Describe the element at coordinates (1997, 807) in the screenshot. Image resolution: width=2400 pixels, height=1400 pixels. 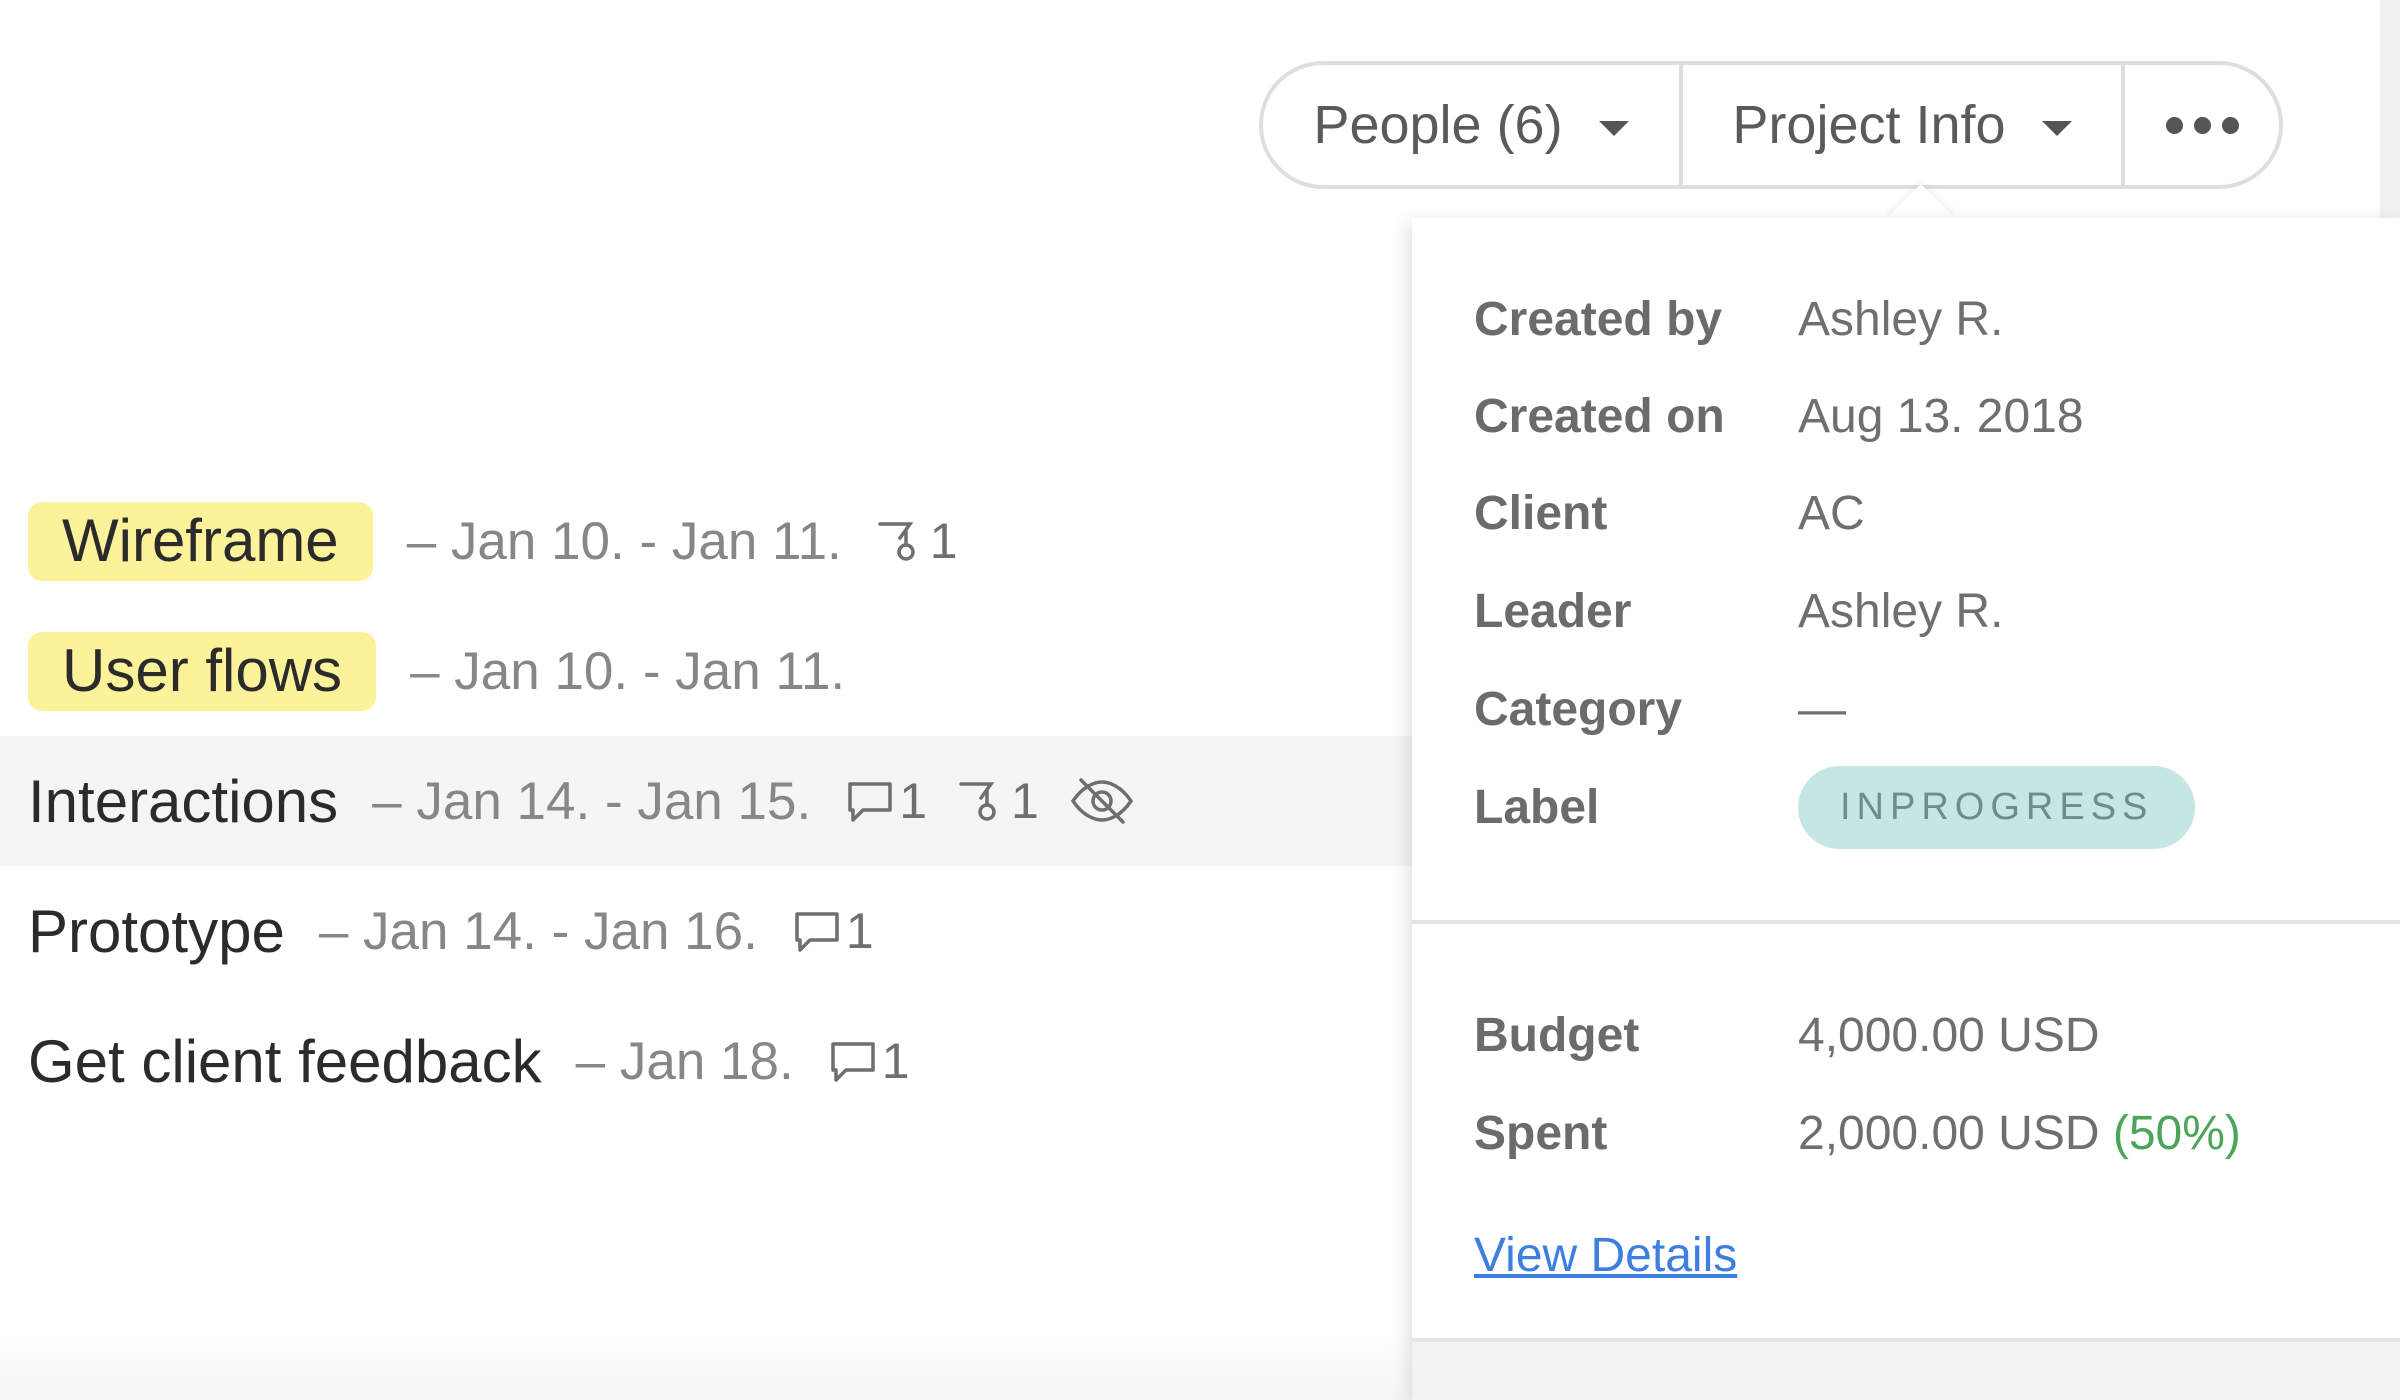
I see `status-badge: INPROGRESS` at that location.